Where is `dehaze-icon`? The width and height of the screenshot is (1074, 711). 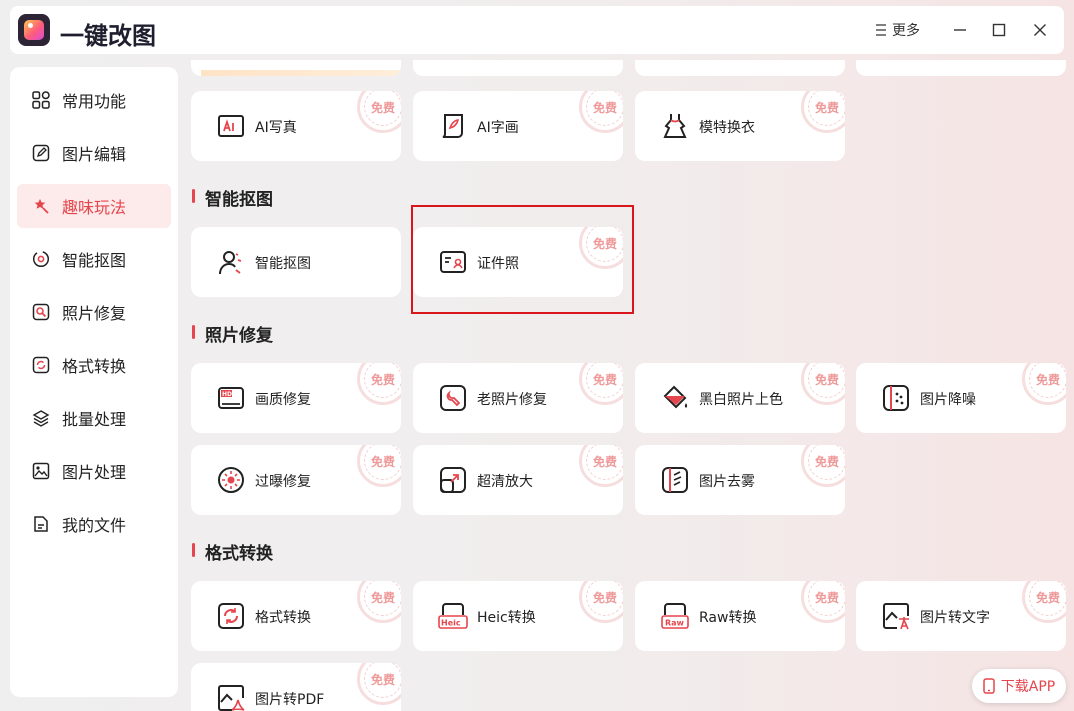
dehaze-icon is located at coordinates (675, 480).